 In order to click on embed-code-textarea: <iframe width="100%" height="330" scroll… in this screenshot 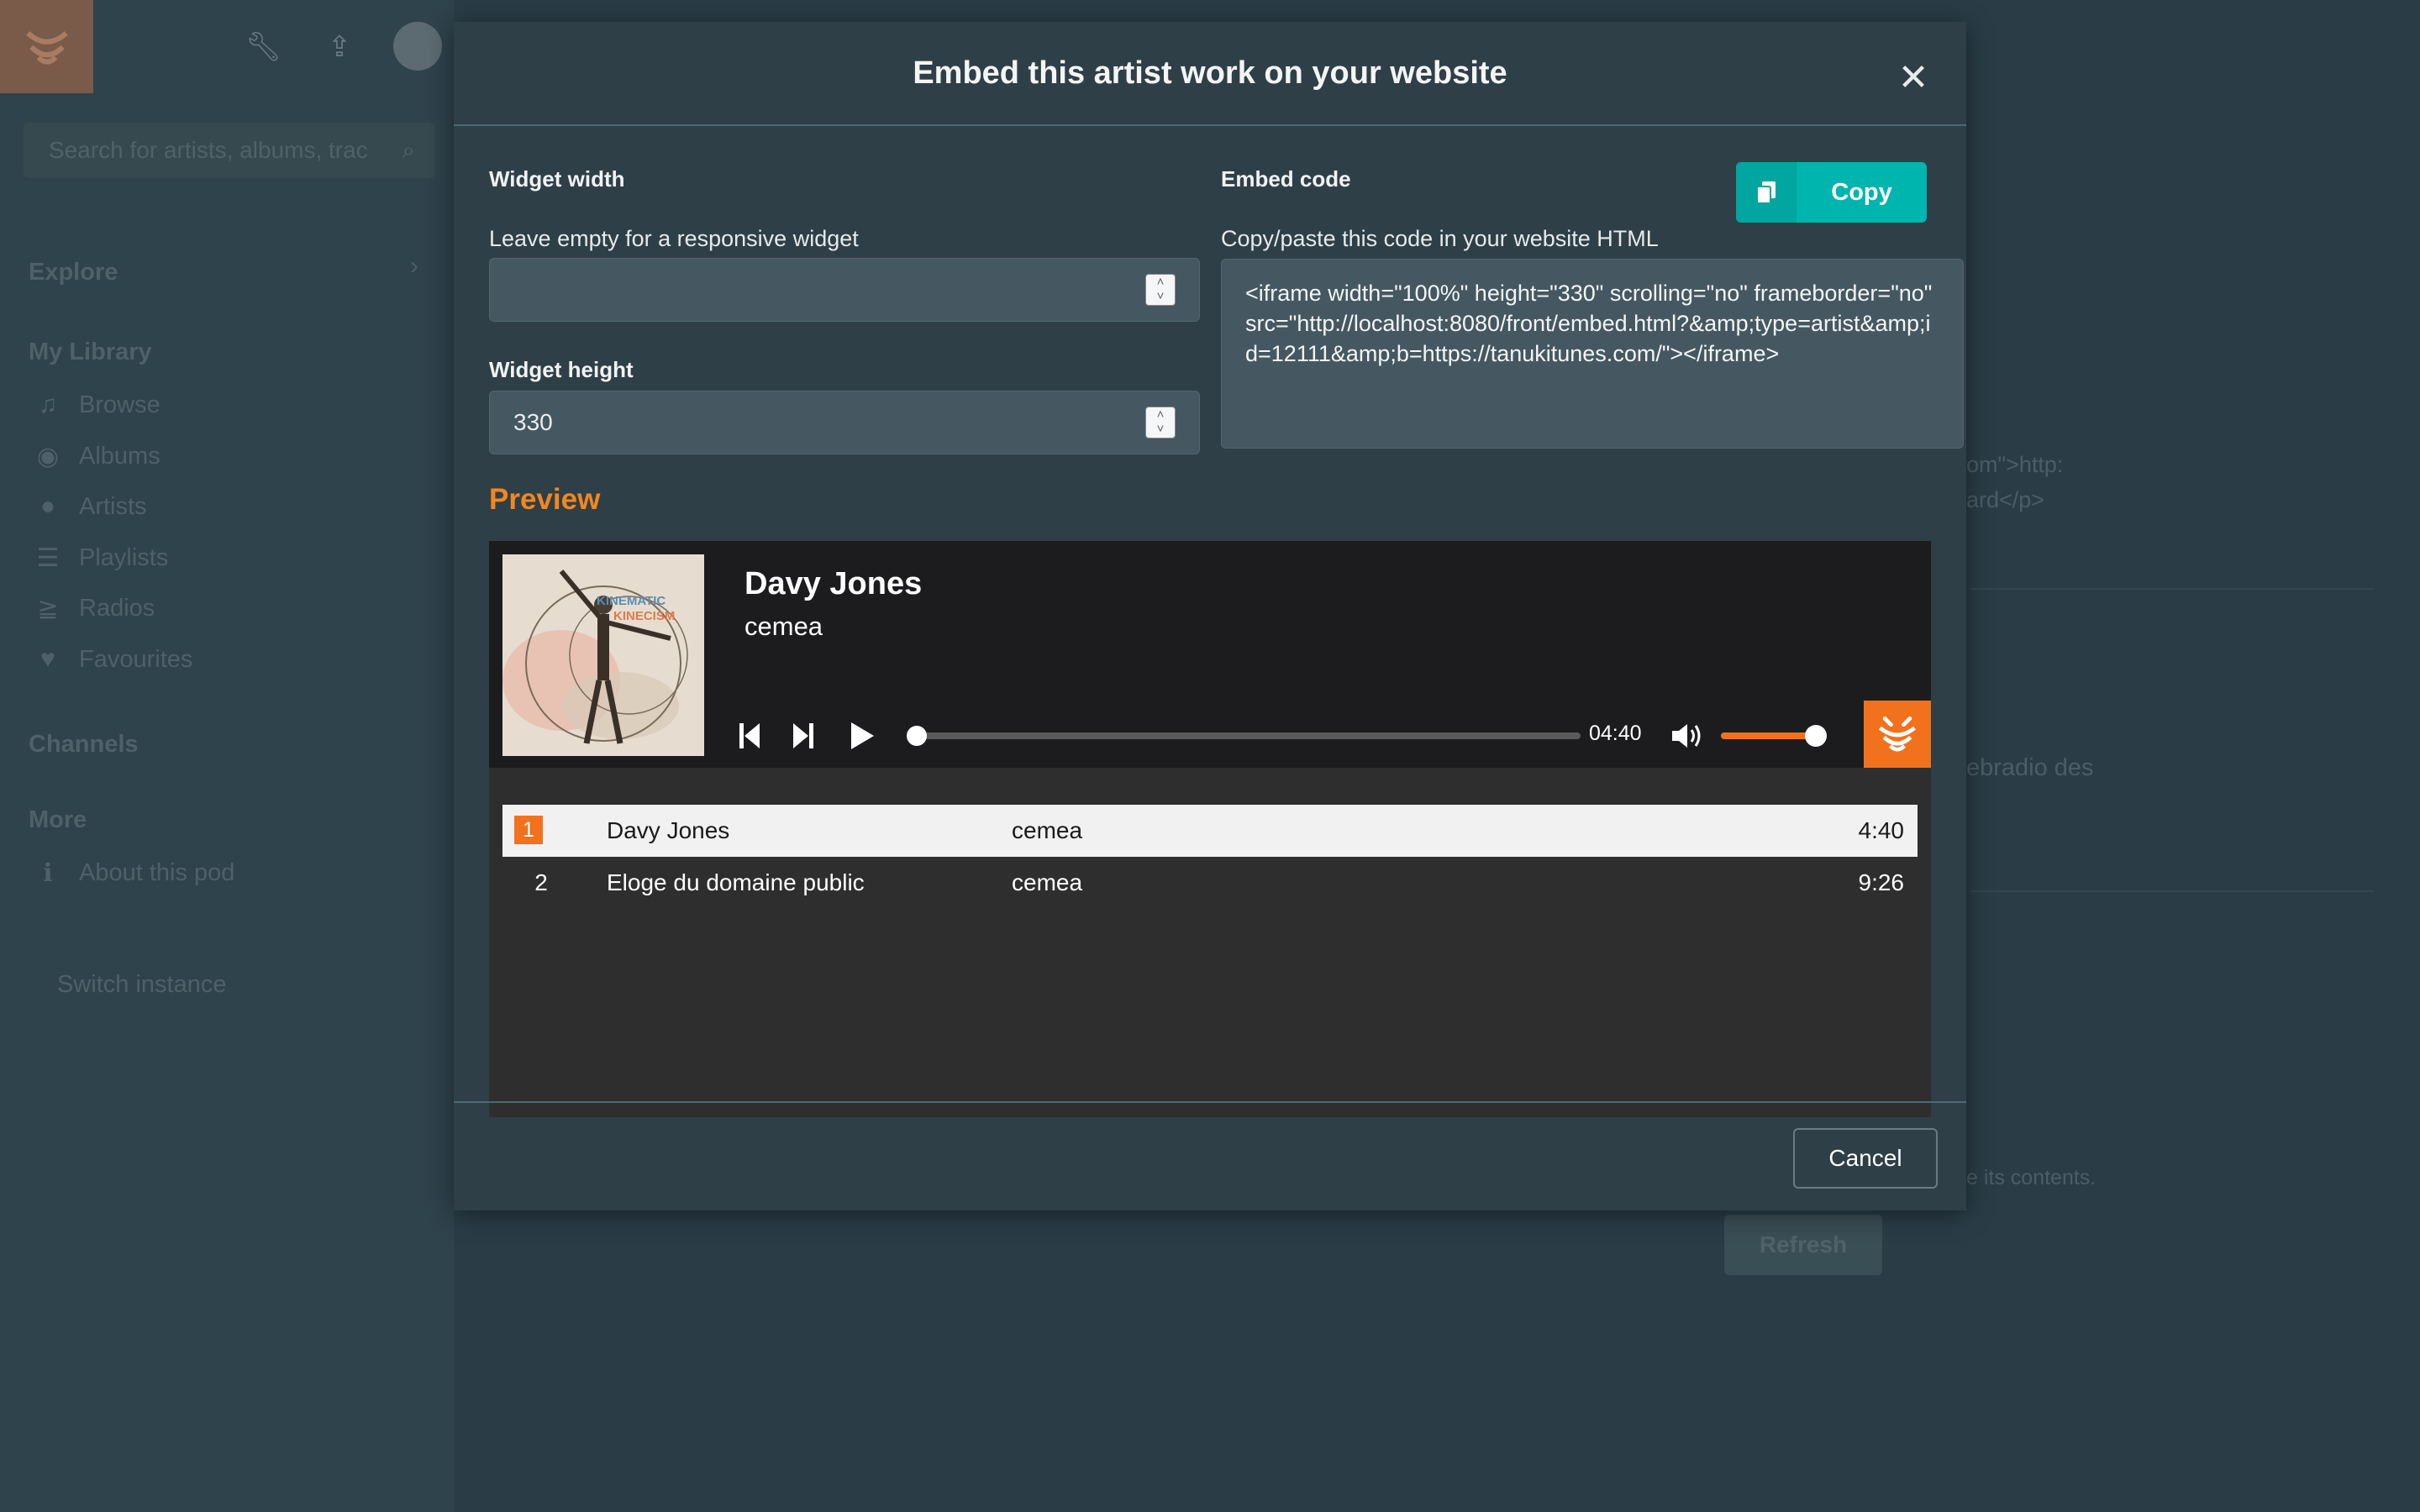, I will do `click(1592, 354)`.